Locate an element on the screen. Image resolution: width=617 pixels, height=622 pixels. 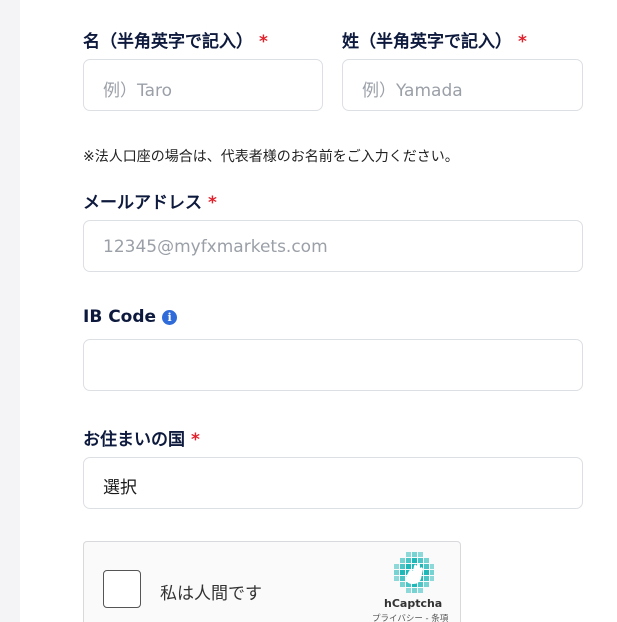
ib-code-label: IB Code i is located at coordinates (130, 317).